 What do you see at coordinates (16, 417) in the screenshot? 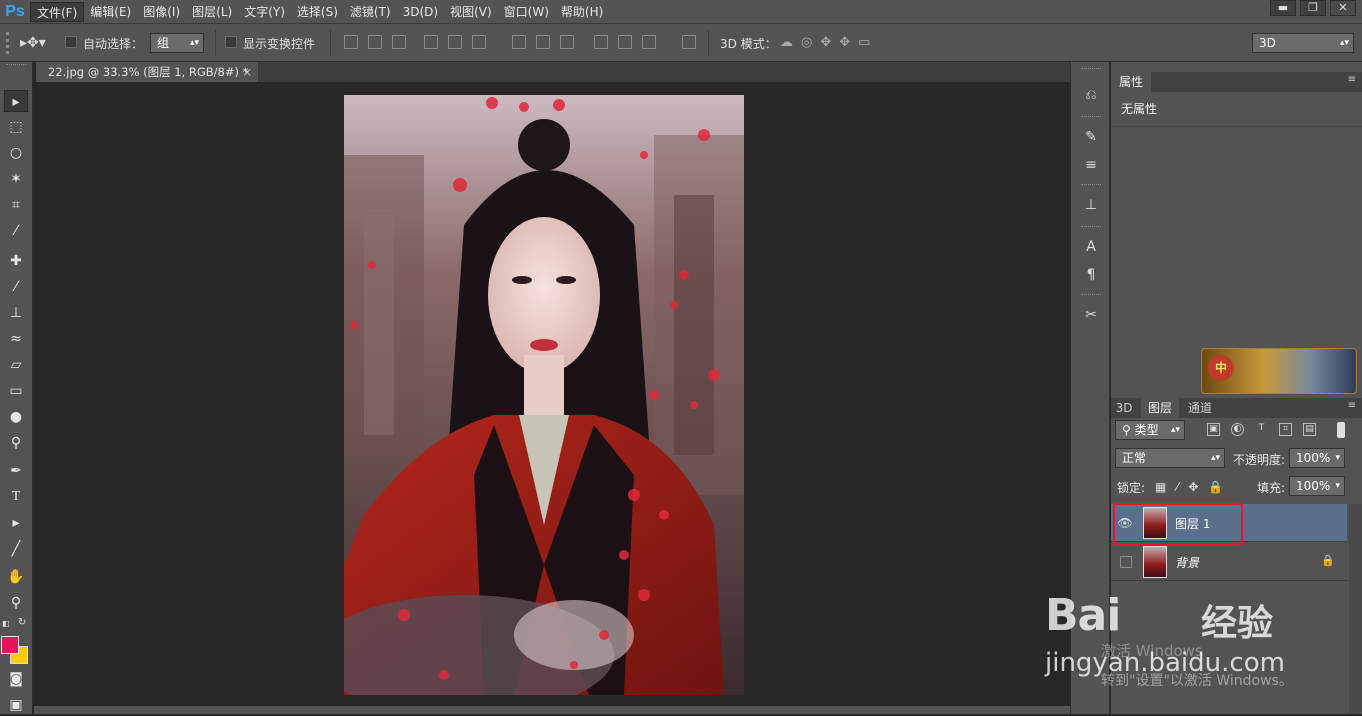
I see `blur-tool-icon: ●` at bounding box center [16, 417].